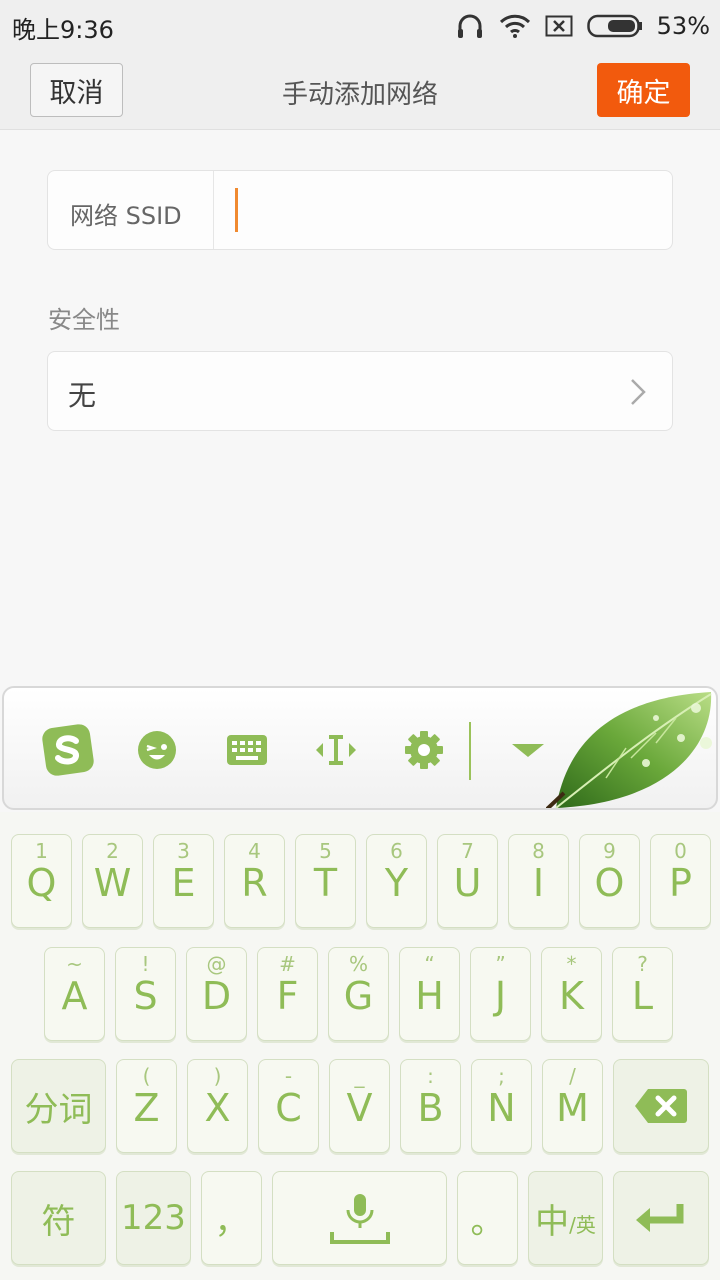 This screenshot has height=1280, width=720. I want to click on key-t: 5T, so click(325, 881).